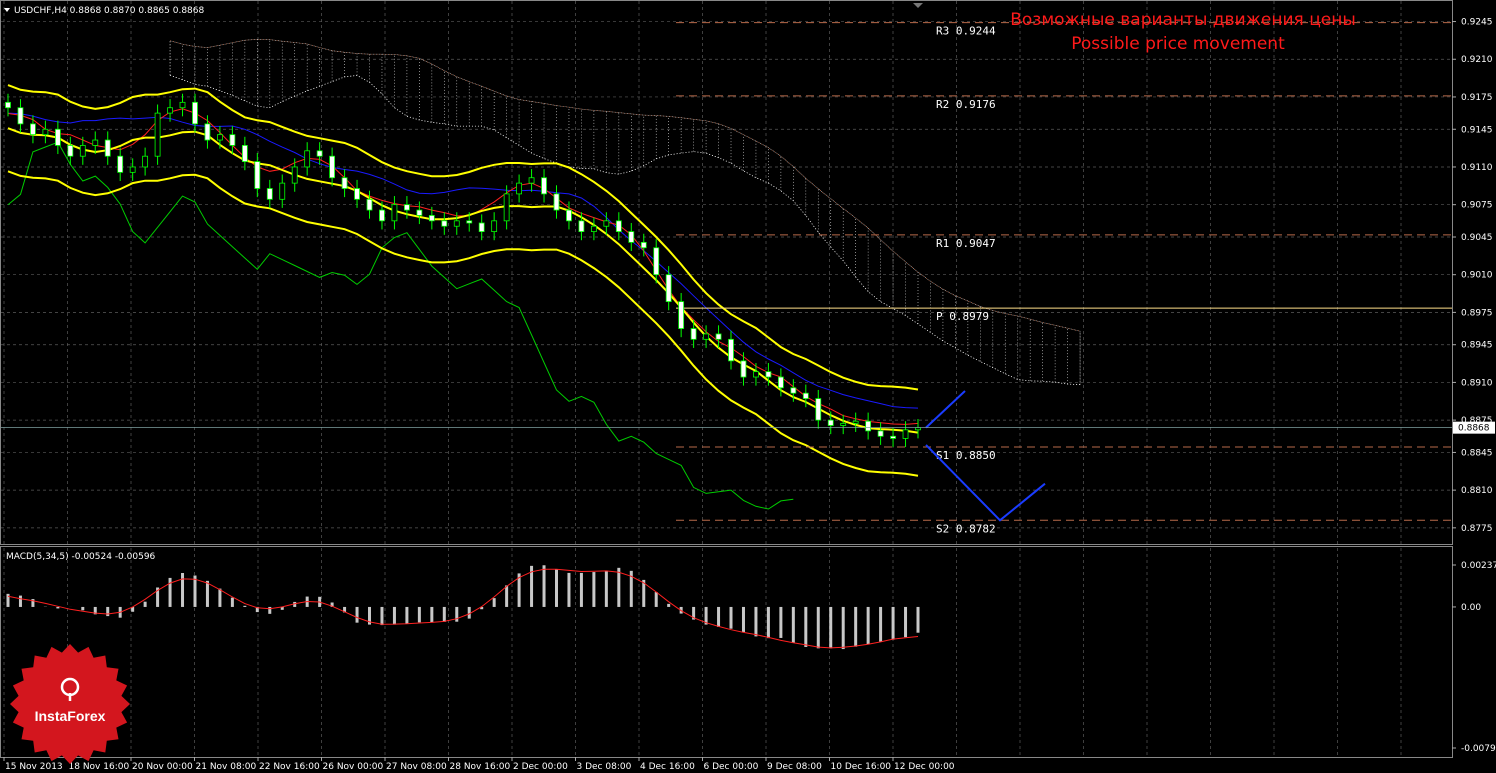 This screenshot has height=773, width=1496. Describe the element at coordinates (99, 767) in the screenshot. I see `x-tick-label: 18 Nov 16:00` at that location.